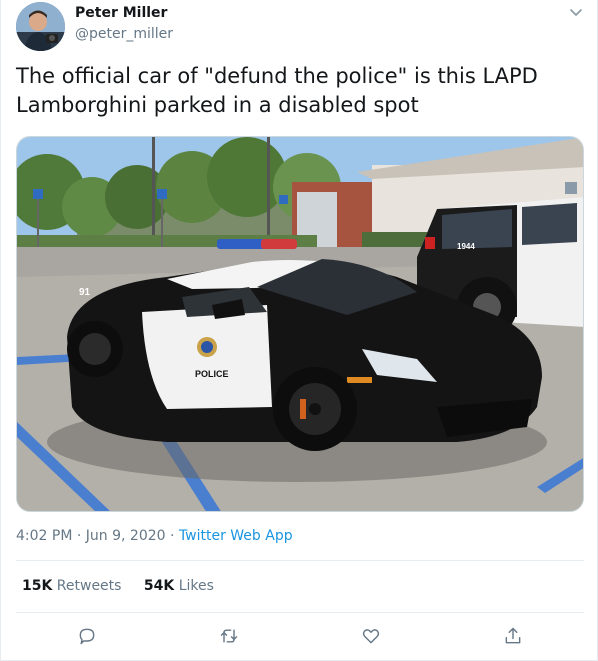  What do you see at coordinates (85, 292) in the screenshot?
I see `car-number: 91` at bounding box center [85, 292].